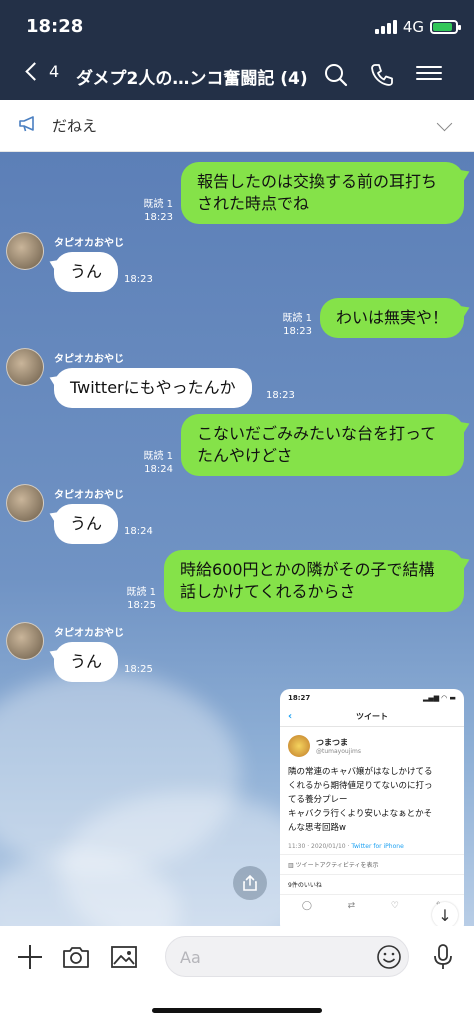 The width and height of the screenshot is (474, 1024). I want to click on screenshot-tweet-meta: 11:30 · 2020/01/10 · Twitter for iPhone, so click(372, 847).